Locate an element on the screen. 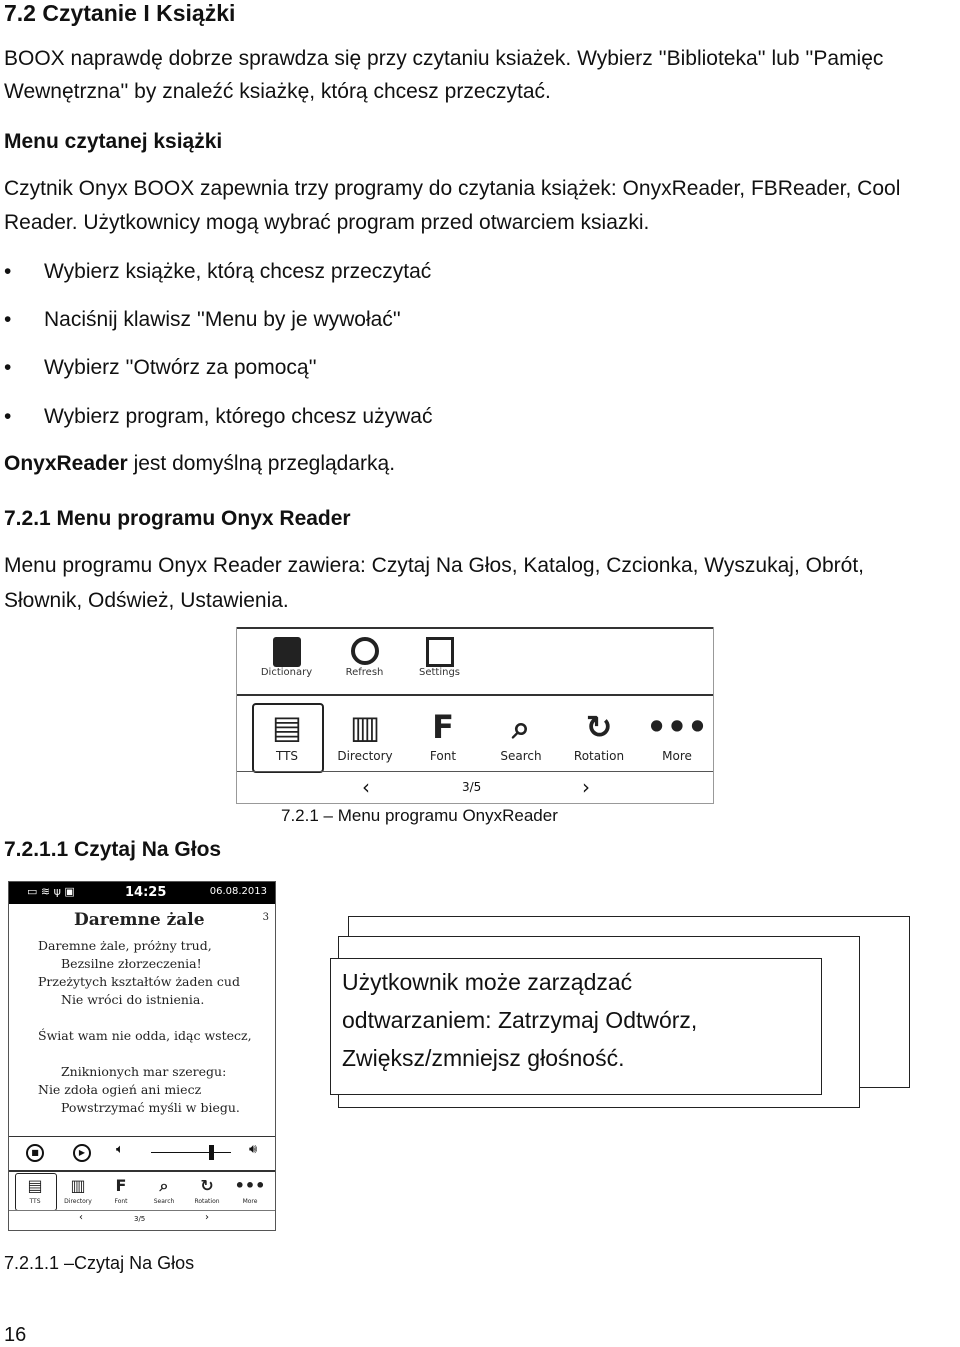 Image resolution: width=960 pixels, height=1347 pixels. menu-item-directory: ▥ Directory is located at coordinates (365, 734).